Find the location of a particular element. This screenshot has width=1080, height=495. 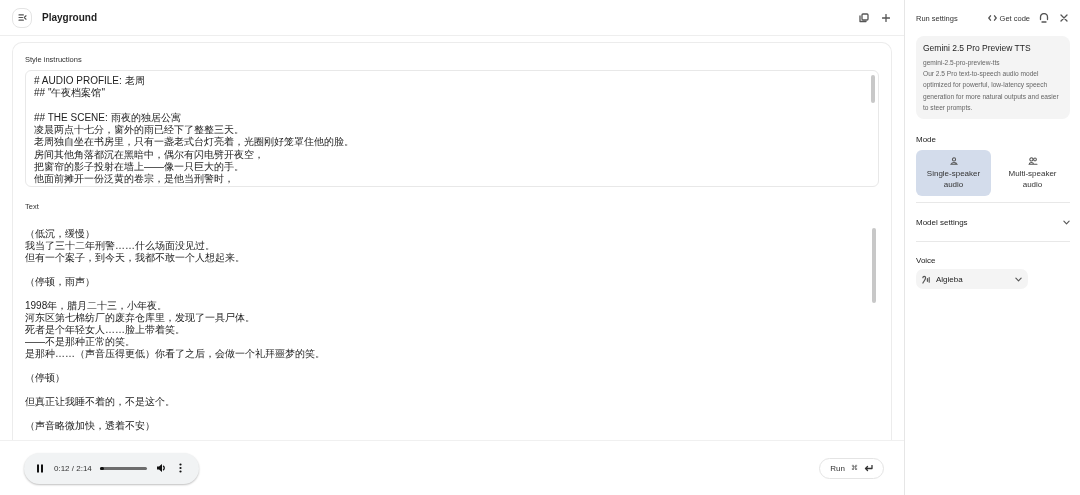

text-line: ——不是那种正常的笑。 is located at coordinates (80, 342).